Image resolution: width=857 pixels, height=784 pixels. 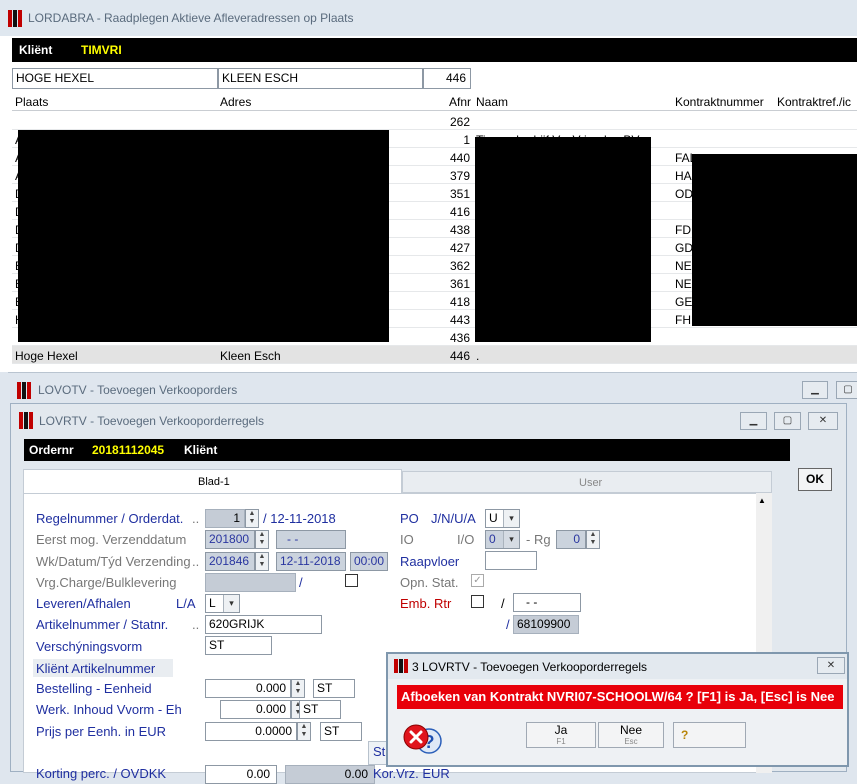 I want to click on opn-stat-checkbox: ✓, so click(x=477, y=580).